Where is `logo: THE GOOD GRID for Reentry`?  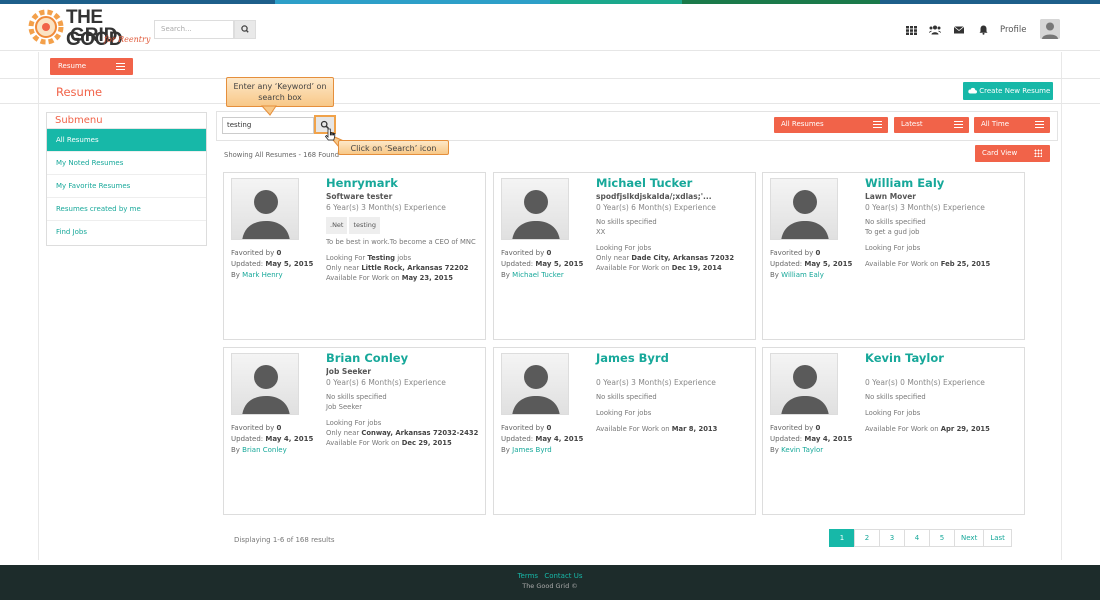 logo: THE GOOD GRID for Reentry is located at coordinates (93, 28).